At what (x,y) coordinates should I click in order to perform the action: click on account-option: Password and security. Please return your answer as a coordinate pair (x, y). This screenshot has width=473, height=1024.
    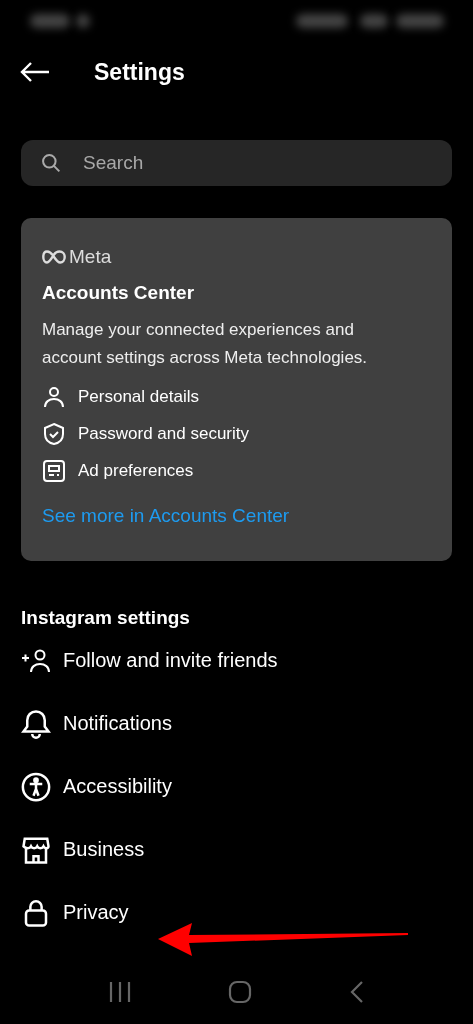
    Looking at the image, I should click on (236, 433).